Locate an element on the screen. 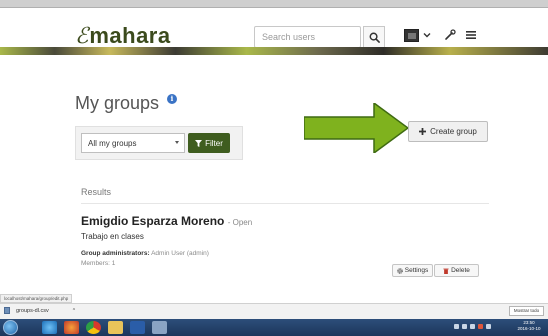  tray-alert-icon is located at coordinates (480, 326).